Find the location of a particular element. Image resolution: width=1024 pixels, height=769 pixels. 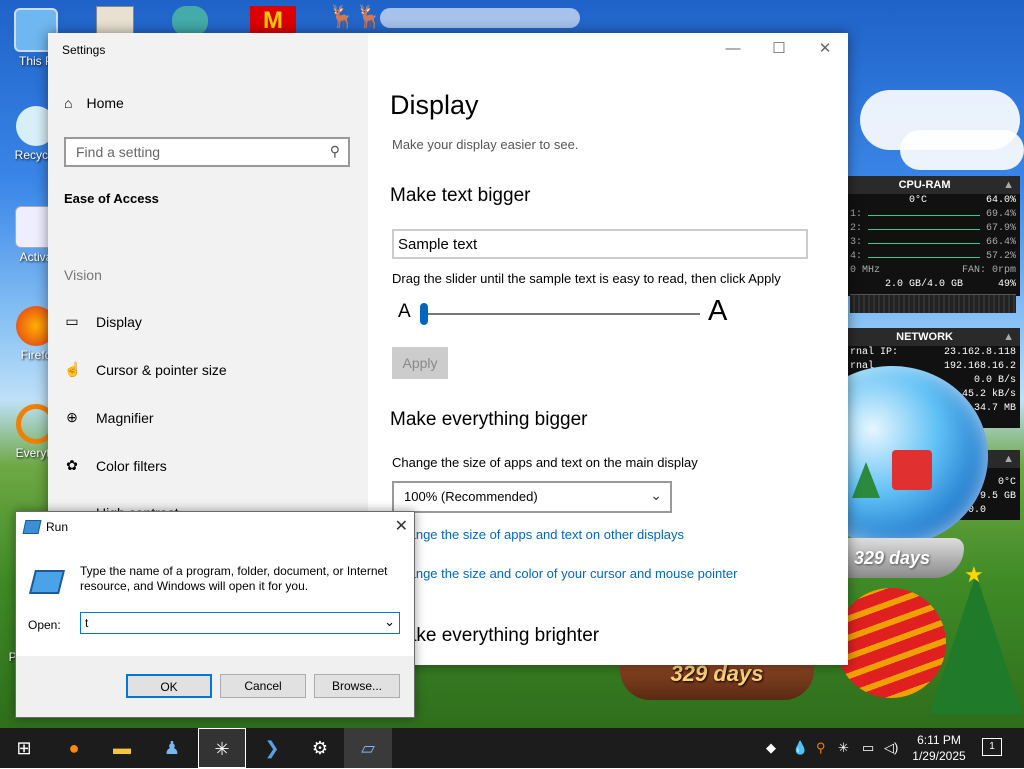

search-everything-icon: ⚲ is located at coordinates (821, 748).